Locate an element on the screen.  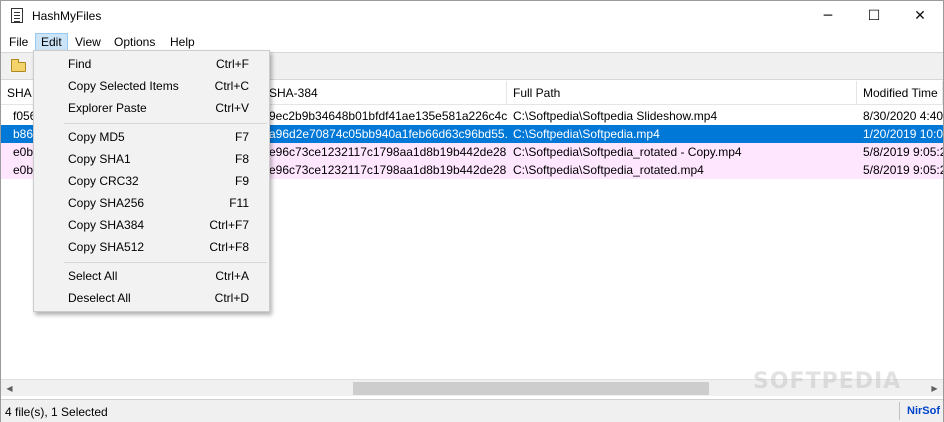
status-bar: 4 file(s), 1 Selected NirSof is located at coordinates (472, 410).